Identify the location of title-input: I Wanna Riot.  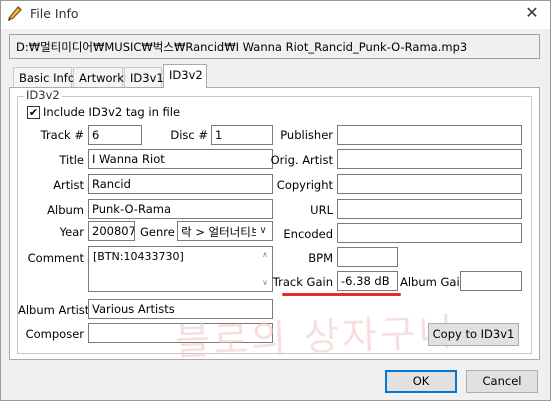
(180, 159).